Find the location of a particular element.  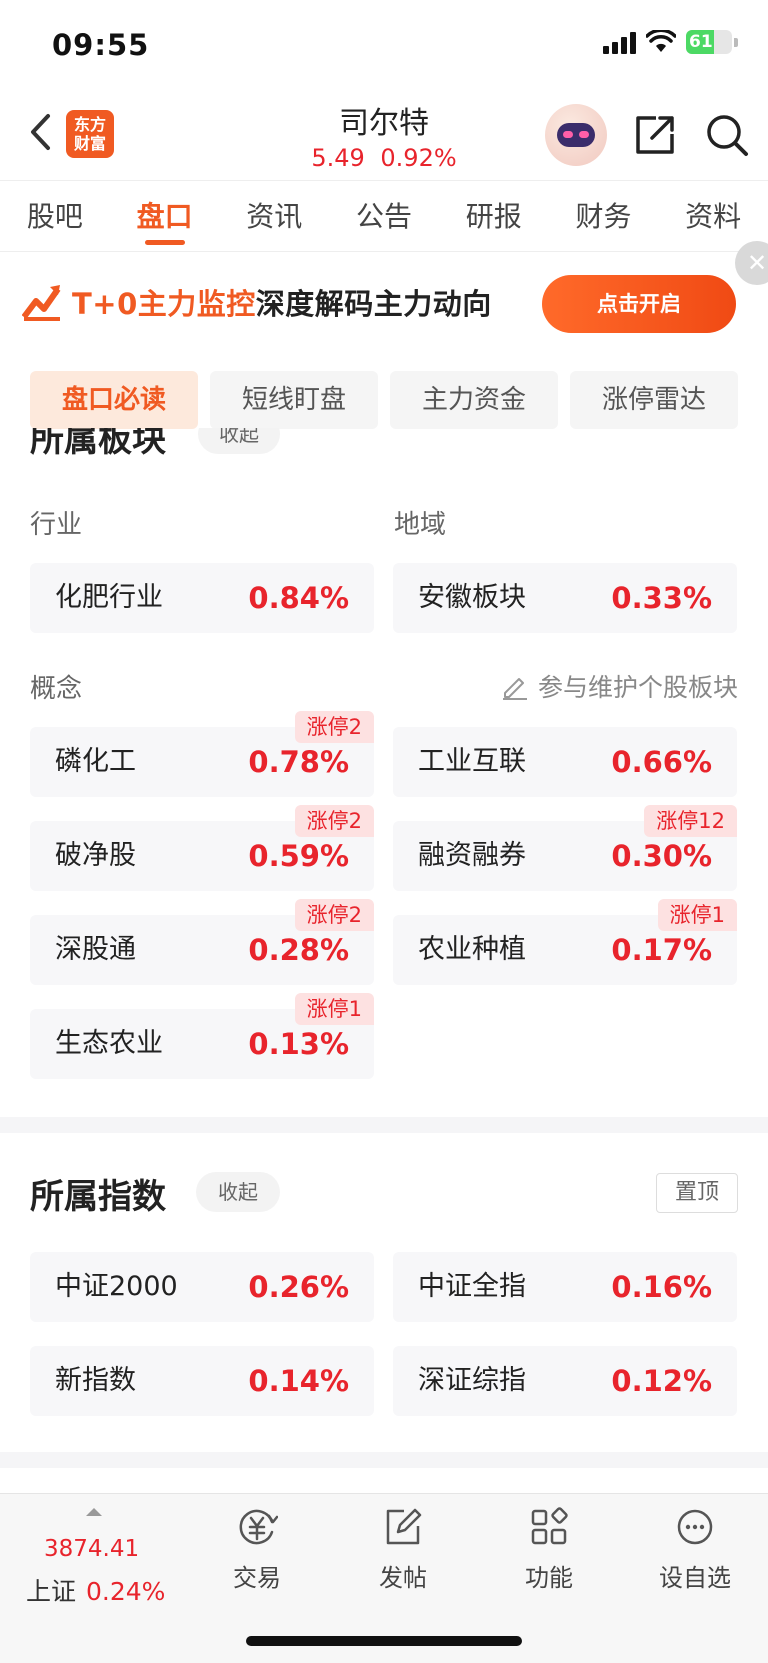

more-icon is located at coordinates (695, 1527).